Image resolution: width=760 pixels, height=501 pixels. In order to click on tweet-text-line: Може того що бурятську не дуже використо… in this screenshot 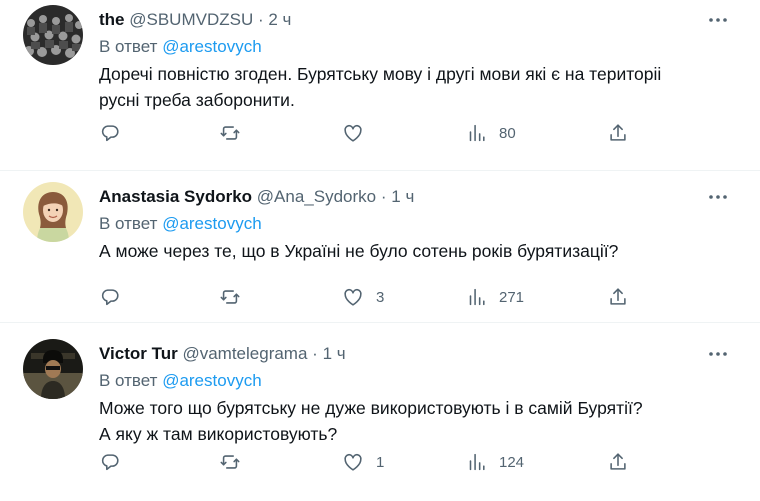, I will do `click(371, 408)`.